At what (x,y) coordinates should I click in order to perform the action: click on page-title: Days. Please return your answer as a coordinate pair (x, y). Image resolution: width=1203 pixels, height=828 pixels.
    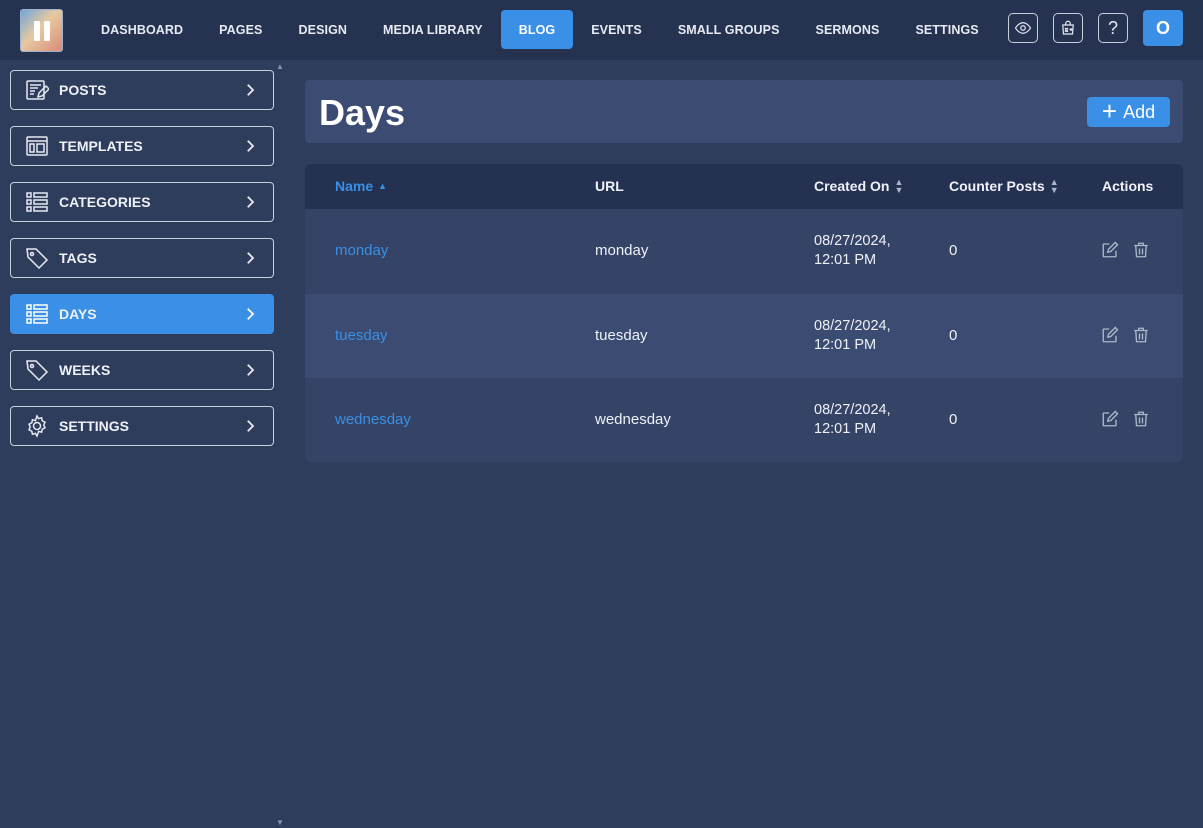
    Looking at the image, I should click on (362, 112).